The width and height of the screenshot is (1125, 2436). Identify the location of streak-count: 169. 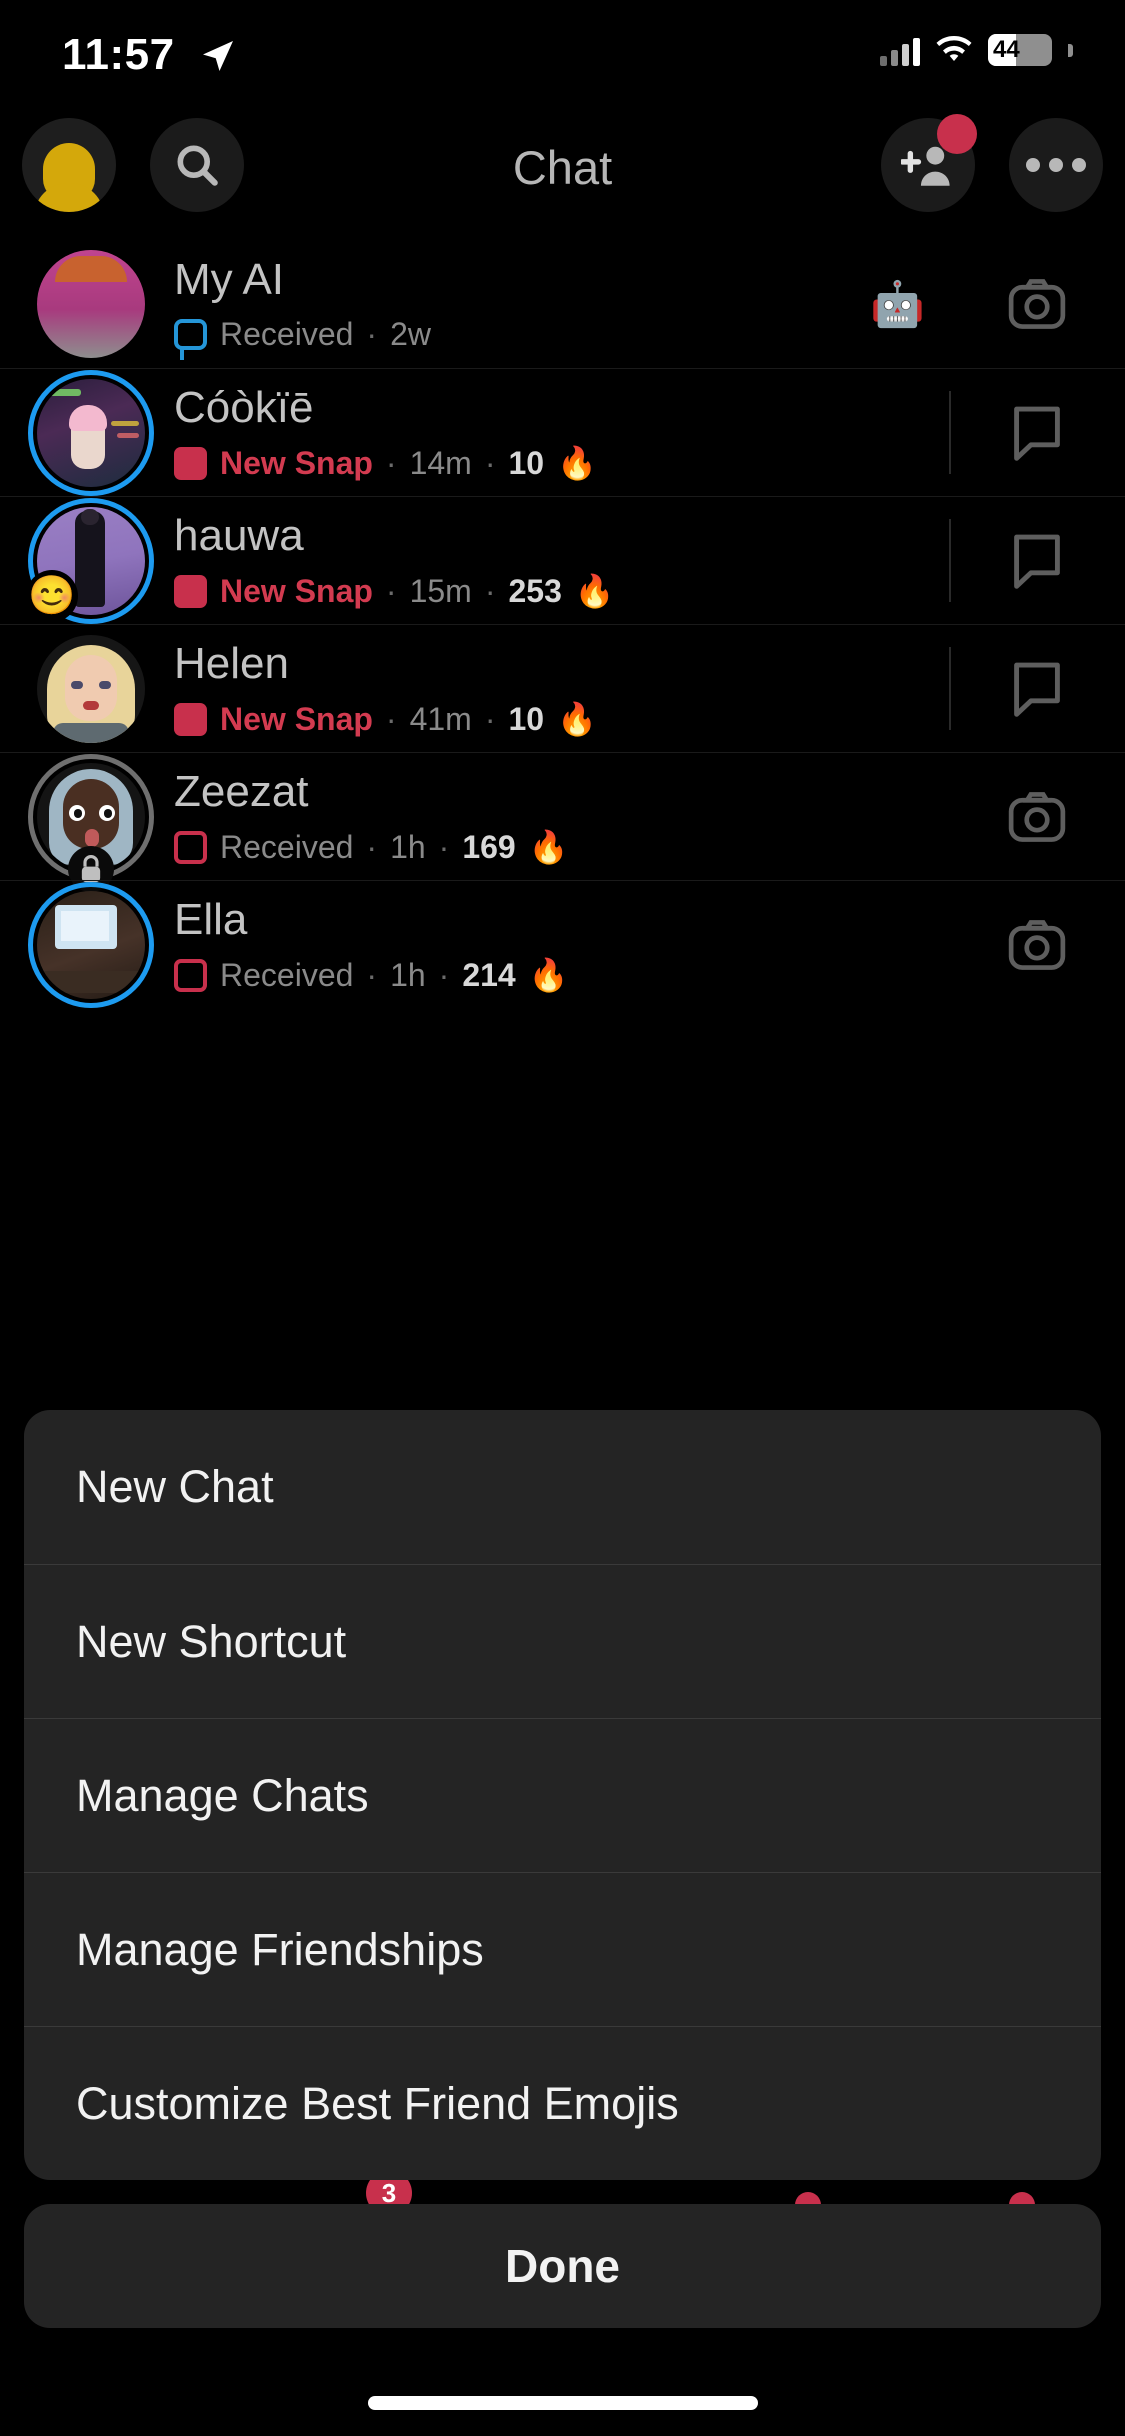
(489, 846).